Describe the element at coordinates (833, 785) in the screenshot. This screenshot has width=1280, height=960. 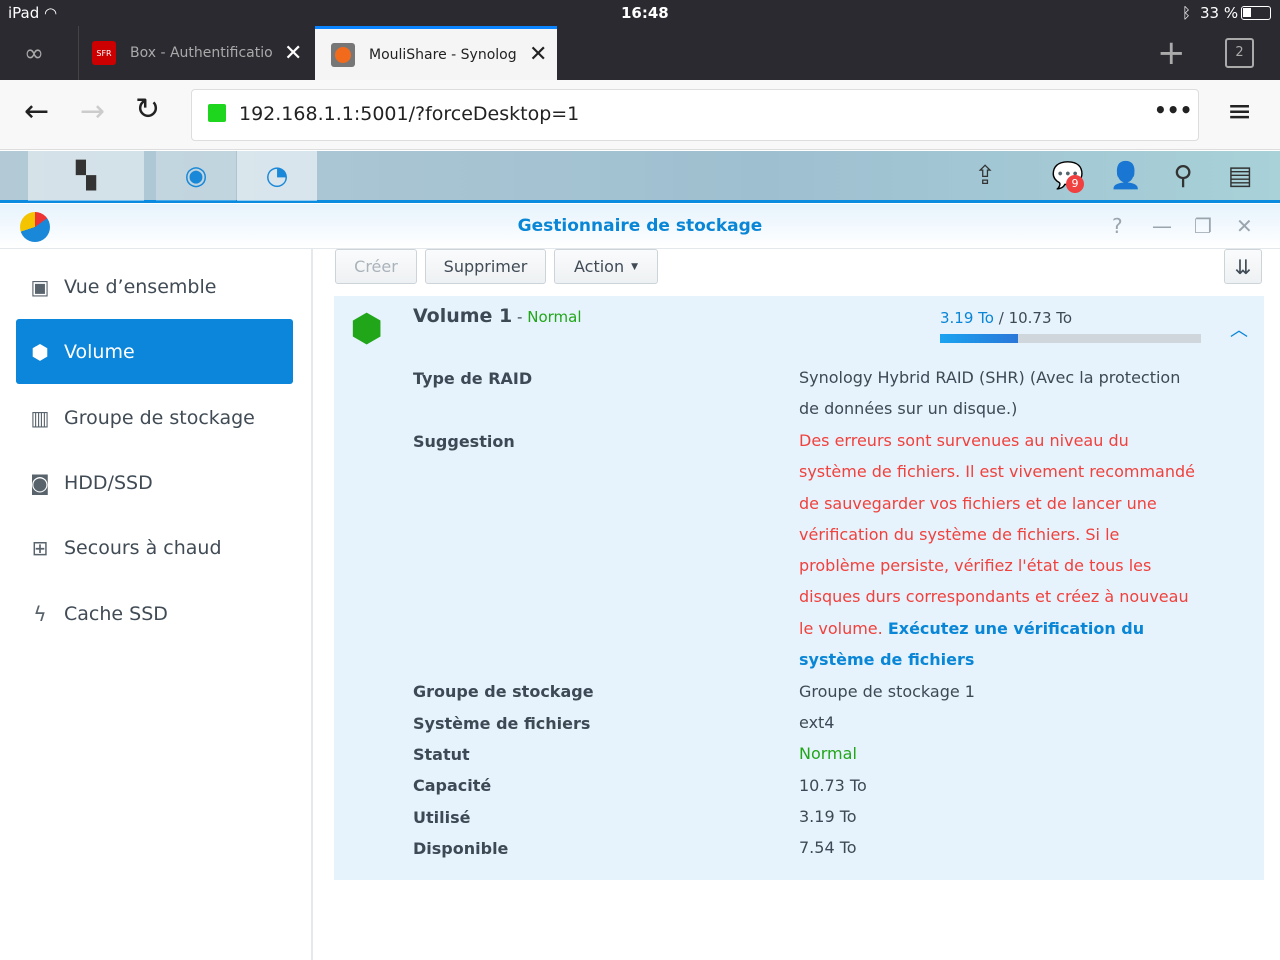
I see `detail-value: 10.73 To` at that location.